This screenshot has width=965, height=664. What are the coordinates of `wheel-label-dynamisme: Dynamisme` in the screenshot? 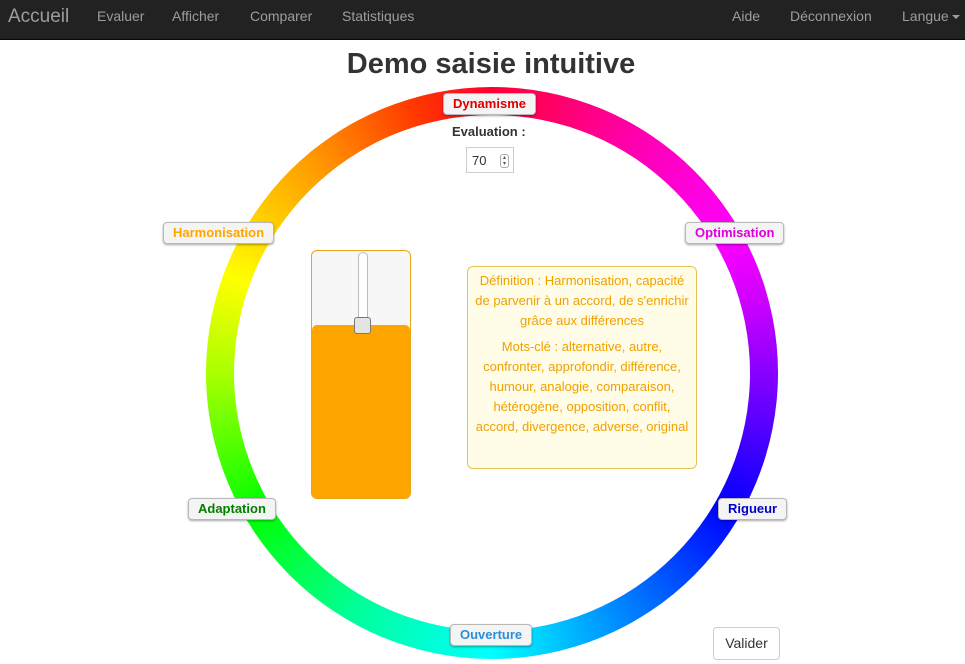 It's located at (489, 104).